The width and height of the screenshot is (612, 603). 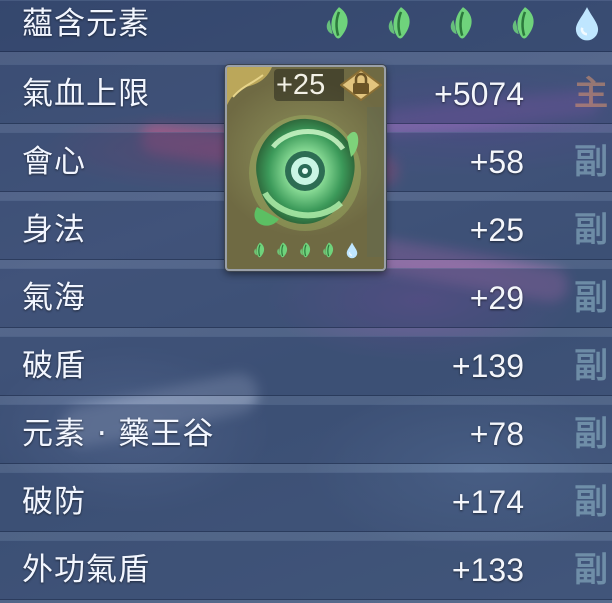 What do you see at coordinates (487, 366) in the screenshot?
I see `stat-value: +139` at bounding box center [487, 366].